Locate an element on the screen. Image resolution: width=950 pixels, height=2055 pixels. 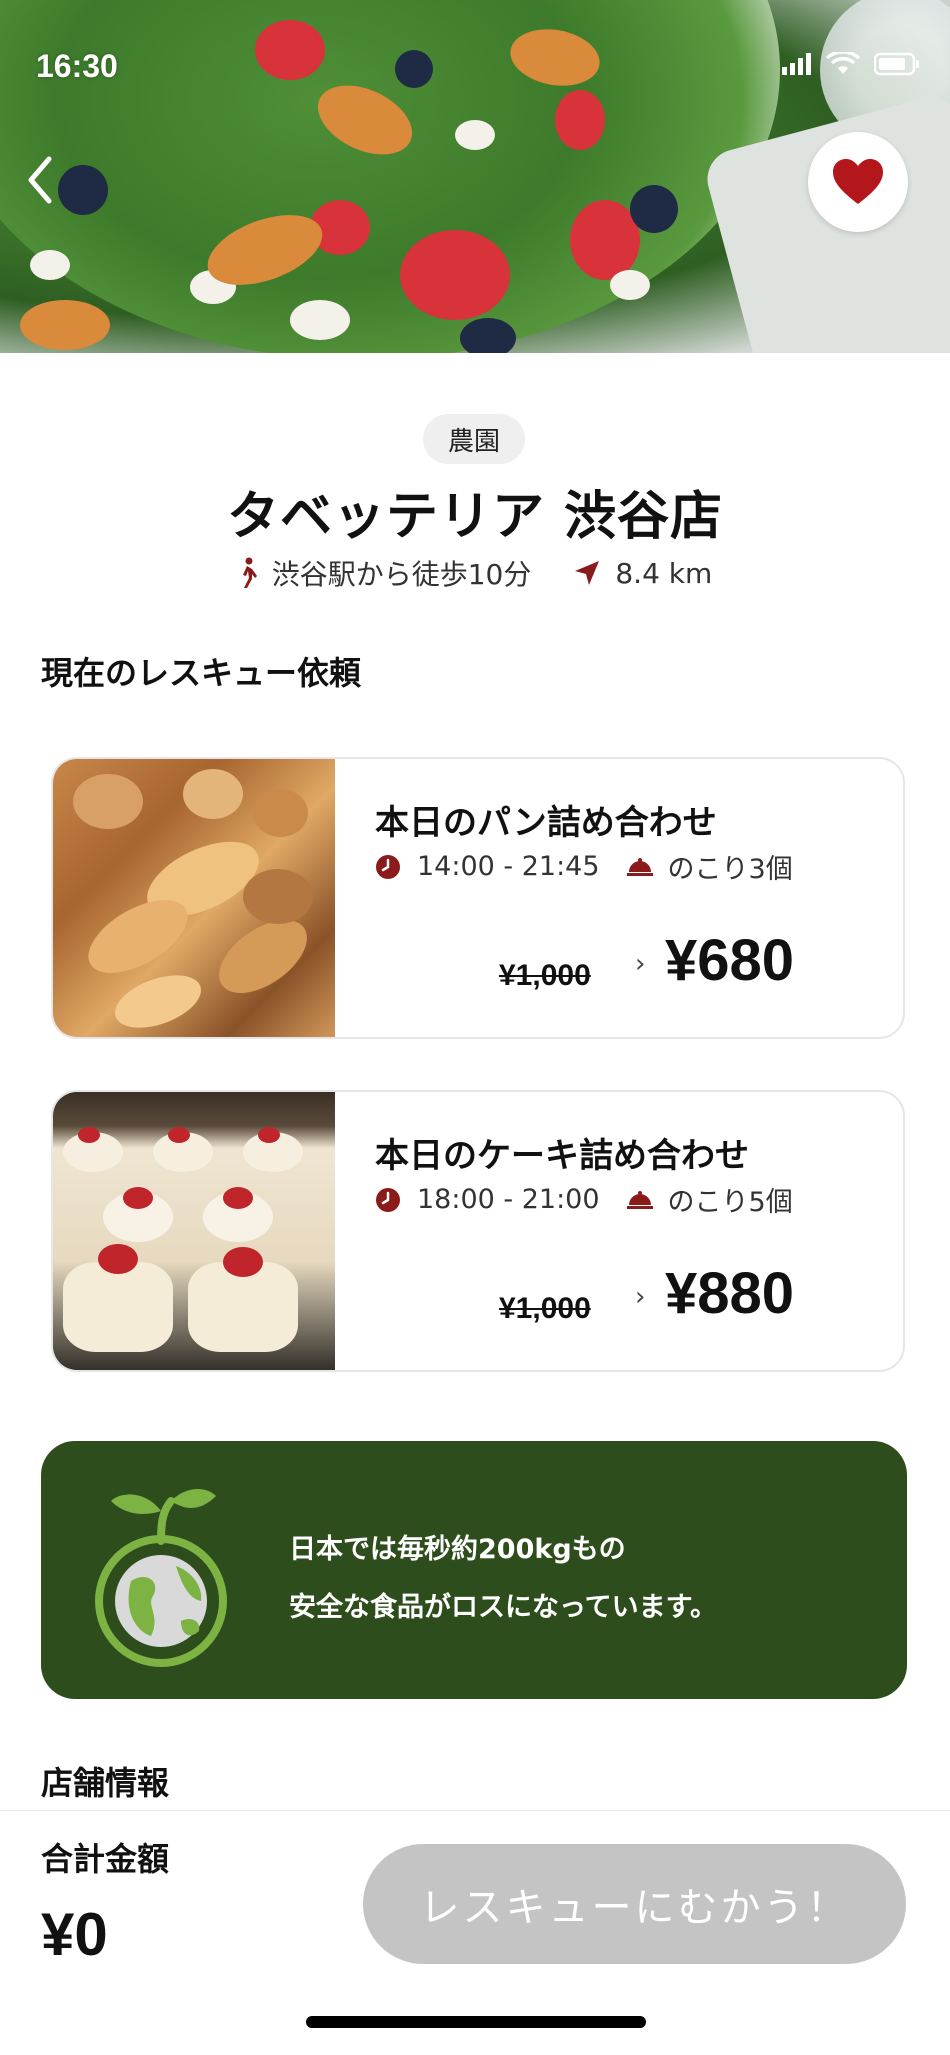
offer-remaining: のこり5個 is located at coordinates (730, 1202).